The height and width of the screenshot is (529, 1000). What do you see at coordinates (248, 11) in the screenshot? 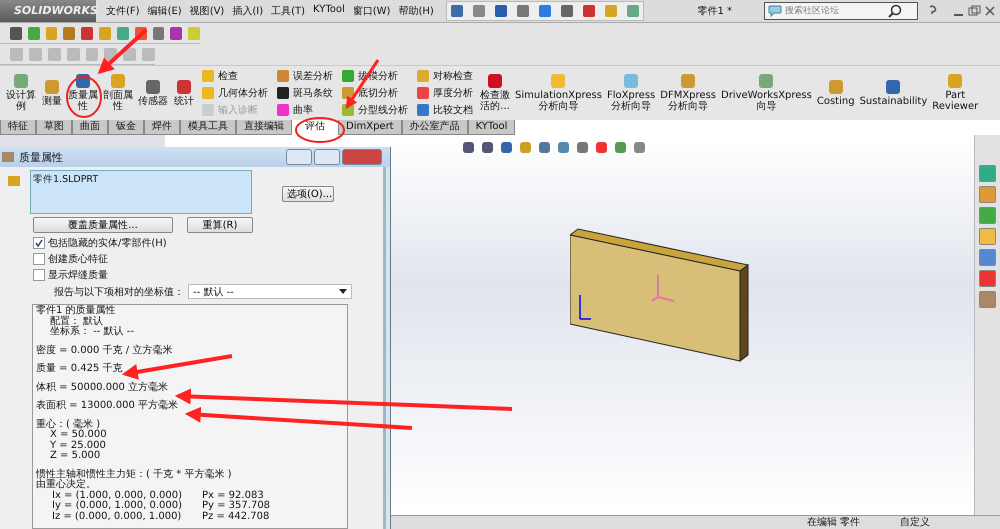
I see `menu-item: 插入(I)` at bounding box center [248, 11].